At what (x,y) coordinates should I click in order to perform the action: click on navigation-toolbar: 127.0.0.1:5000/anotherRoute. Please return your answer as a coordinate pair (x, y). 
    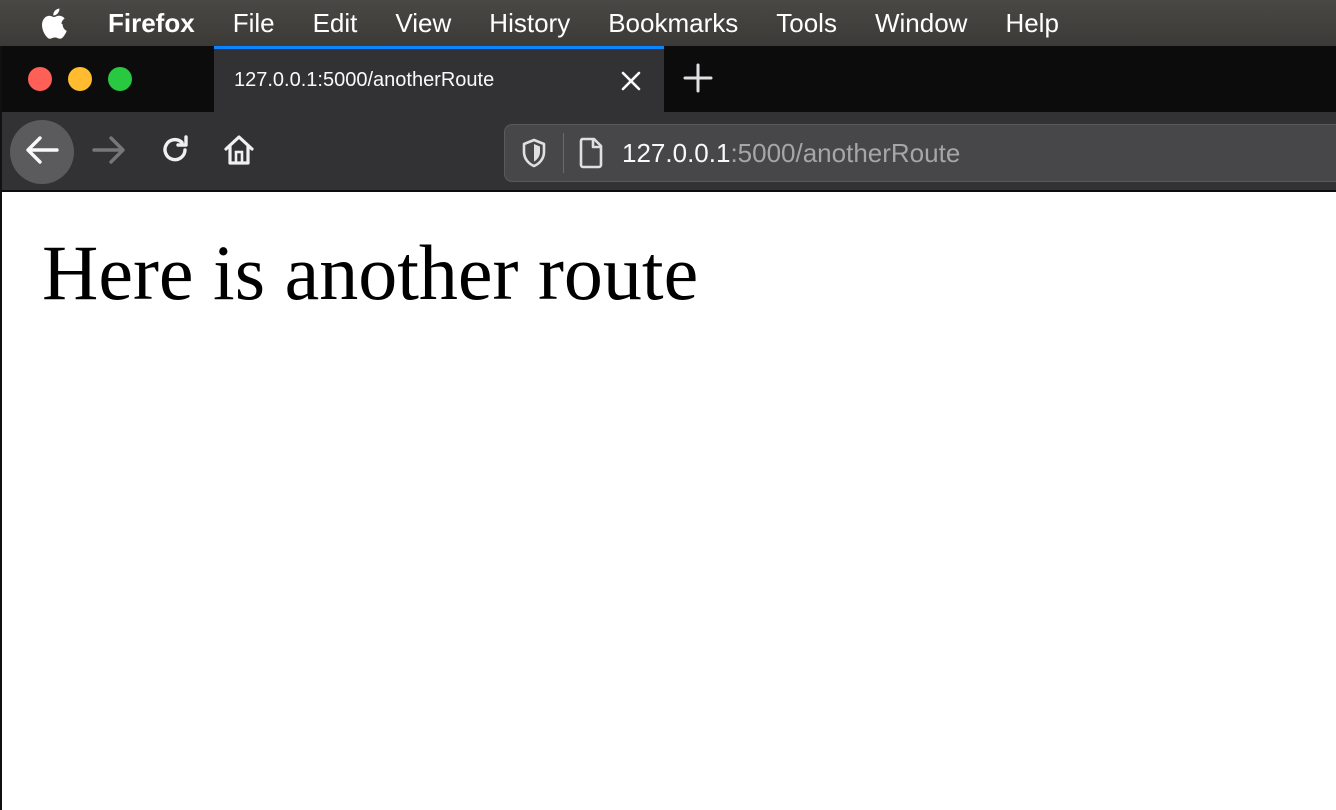
    Looking at the image, I should click on (669, 152).